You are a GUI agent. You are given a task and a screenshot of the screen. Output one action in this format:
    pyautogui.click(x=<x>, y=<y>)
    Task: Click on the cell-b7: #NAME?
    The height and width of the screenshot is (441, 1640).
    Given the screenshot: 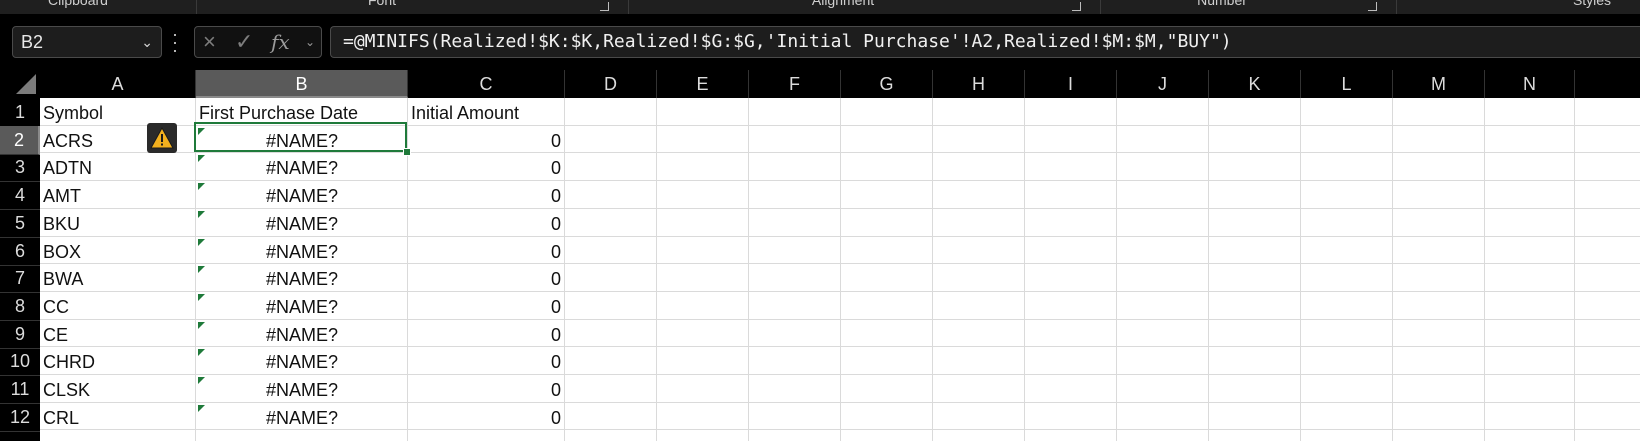 What is the action you would take?
    pyautogui.click(x=302, y=278)
    